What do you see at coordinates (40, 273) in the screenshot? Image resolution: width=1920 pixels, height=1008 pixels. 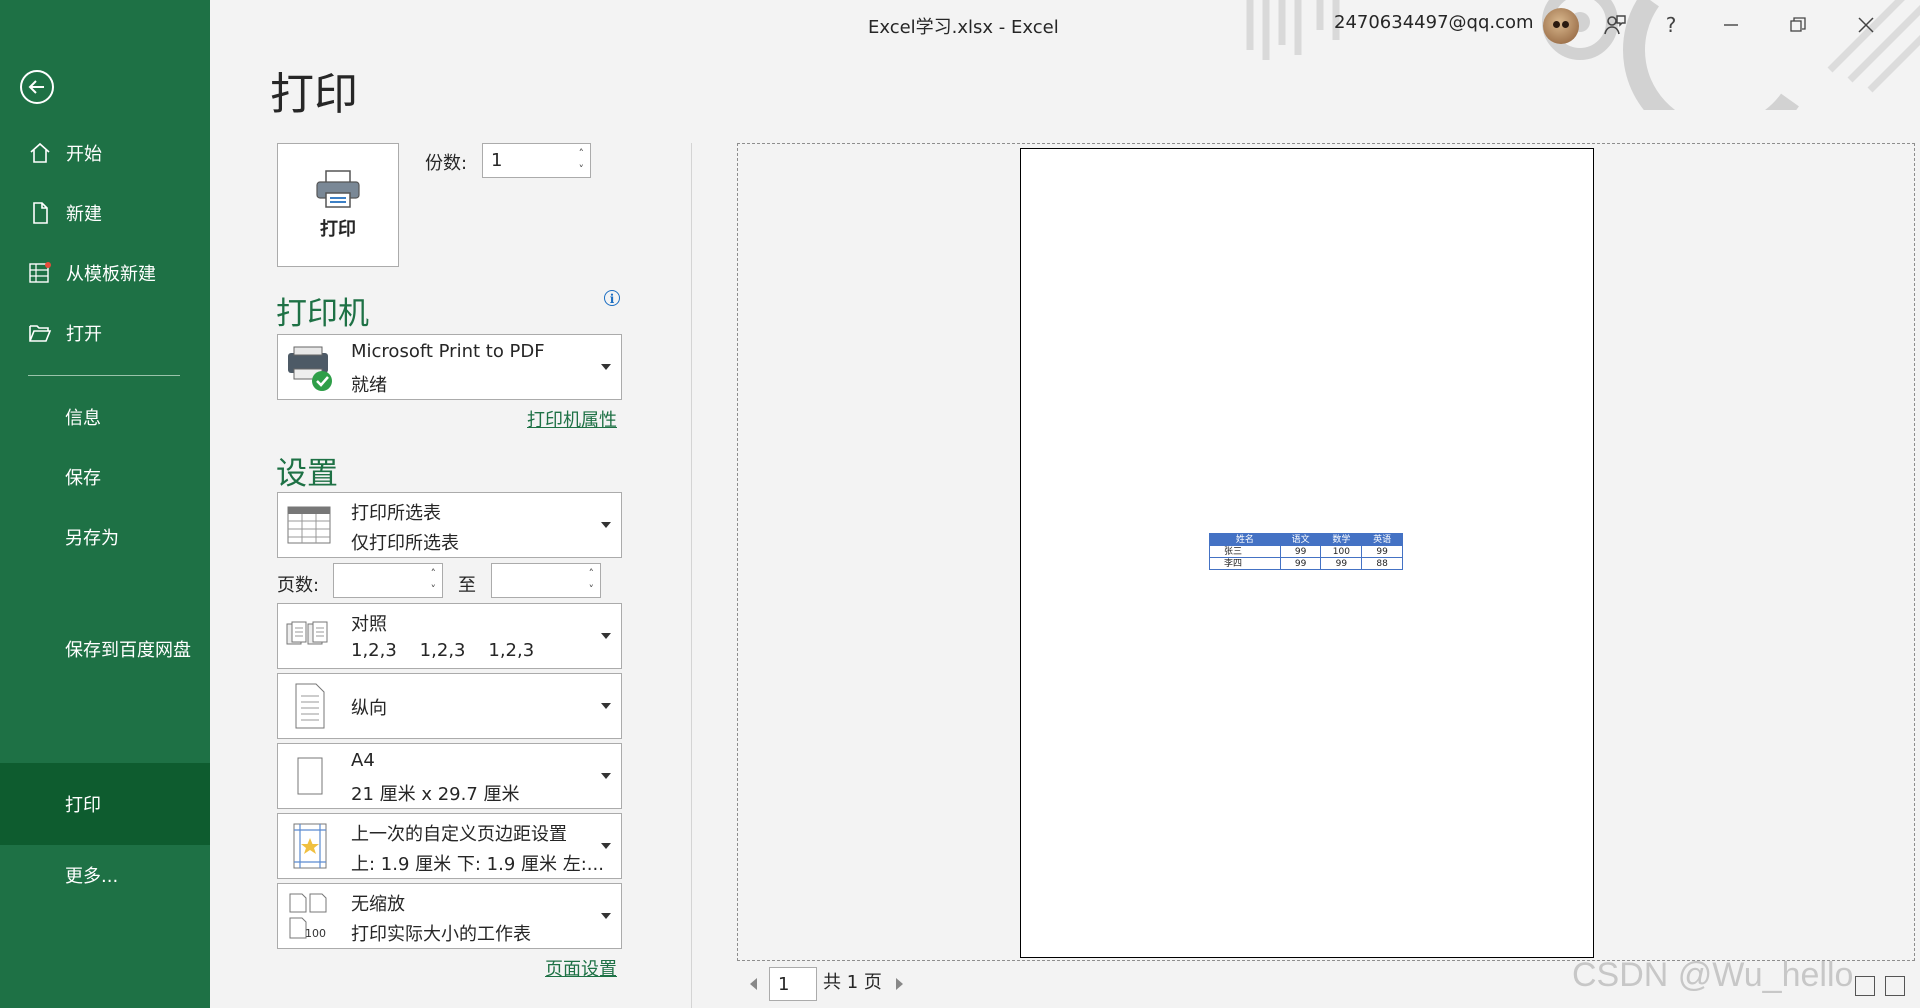 I see `template-icon` at bounding box center [40, 273].